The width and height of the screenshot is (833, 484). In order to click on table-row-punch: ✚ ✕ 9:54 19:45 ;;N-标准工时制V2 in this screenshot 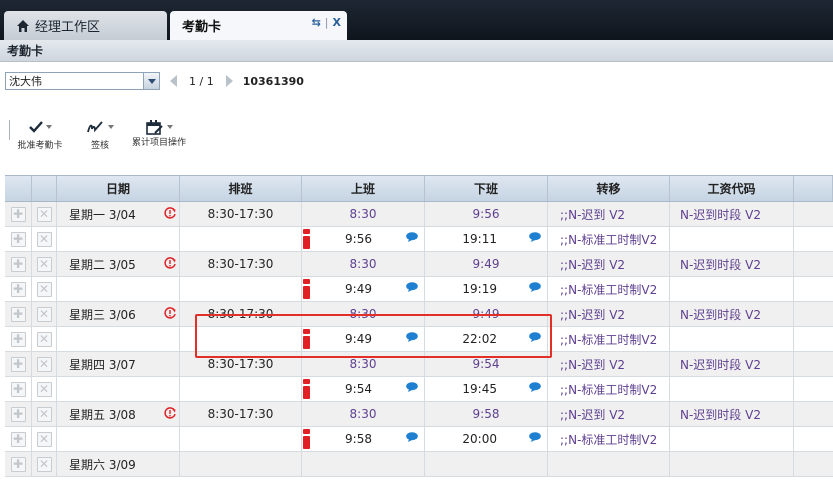, I will do `click(419, 389)`.